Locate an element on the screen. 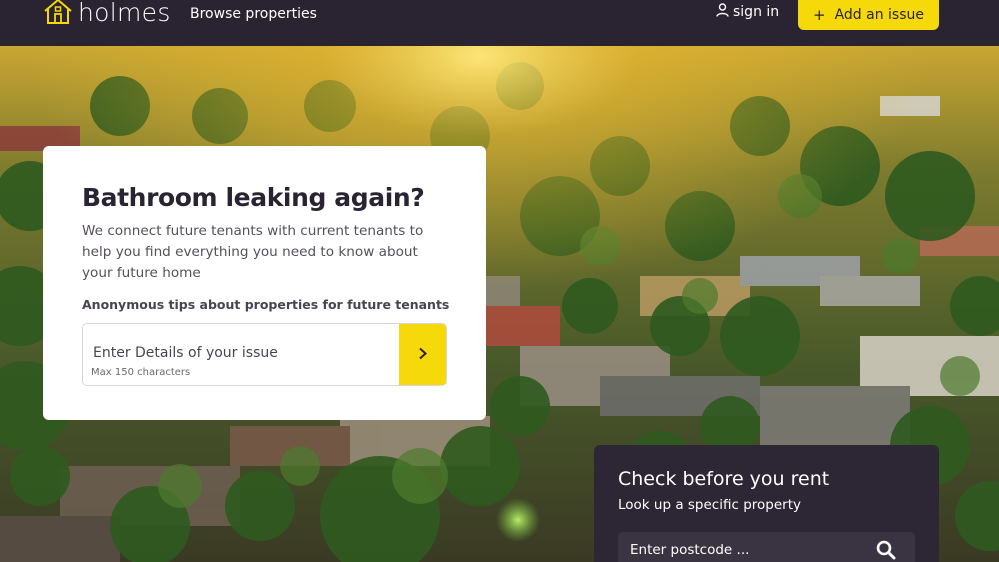  add-issue-label: Add an issue is located at coordinates (879, 15).